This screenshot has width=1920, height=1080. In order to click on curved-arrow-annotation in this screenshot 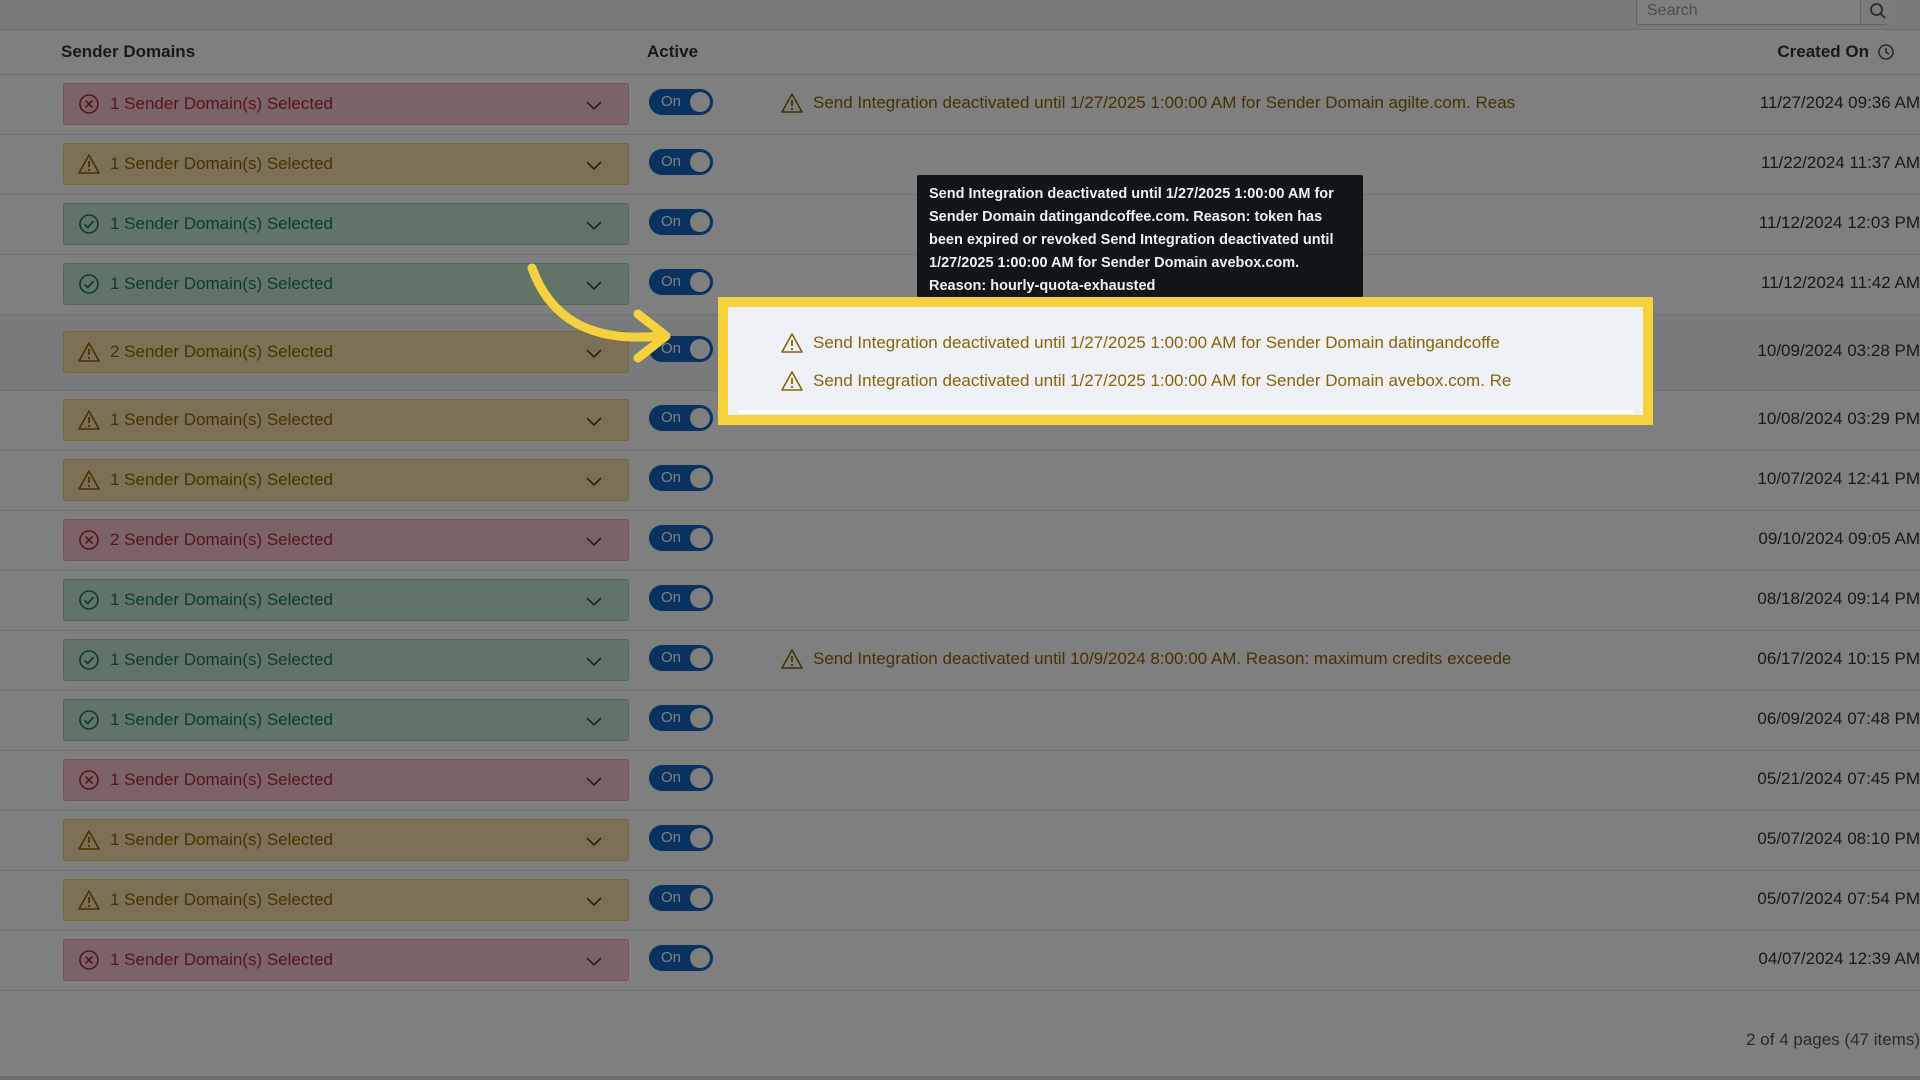, I will do `click(599, 313)`.